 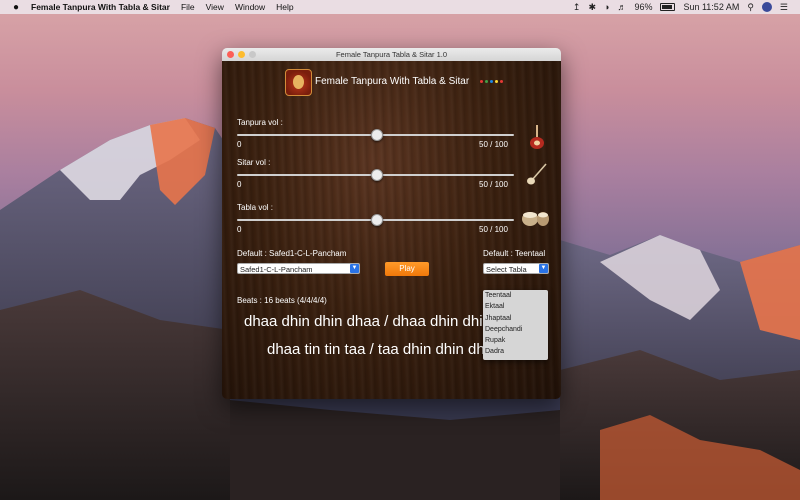 What do you see at coordinates (250, 7) in the screenshot?
I see `menu-window: Window` at bounding box center [250, 7].